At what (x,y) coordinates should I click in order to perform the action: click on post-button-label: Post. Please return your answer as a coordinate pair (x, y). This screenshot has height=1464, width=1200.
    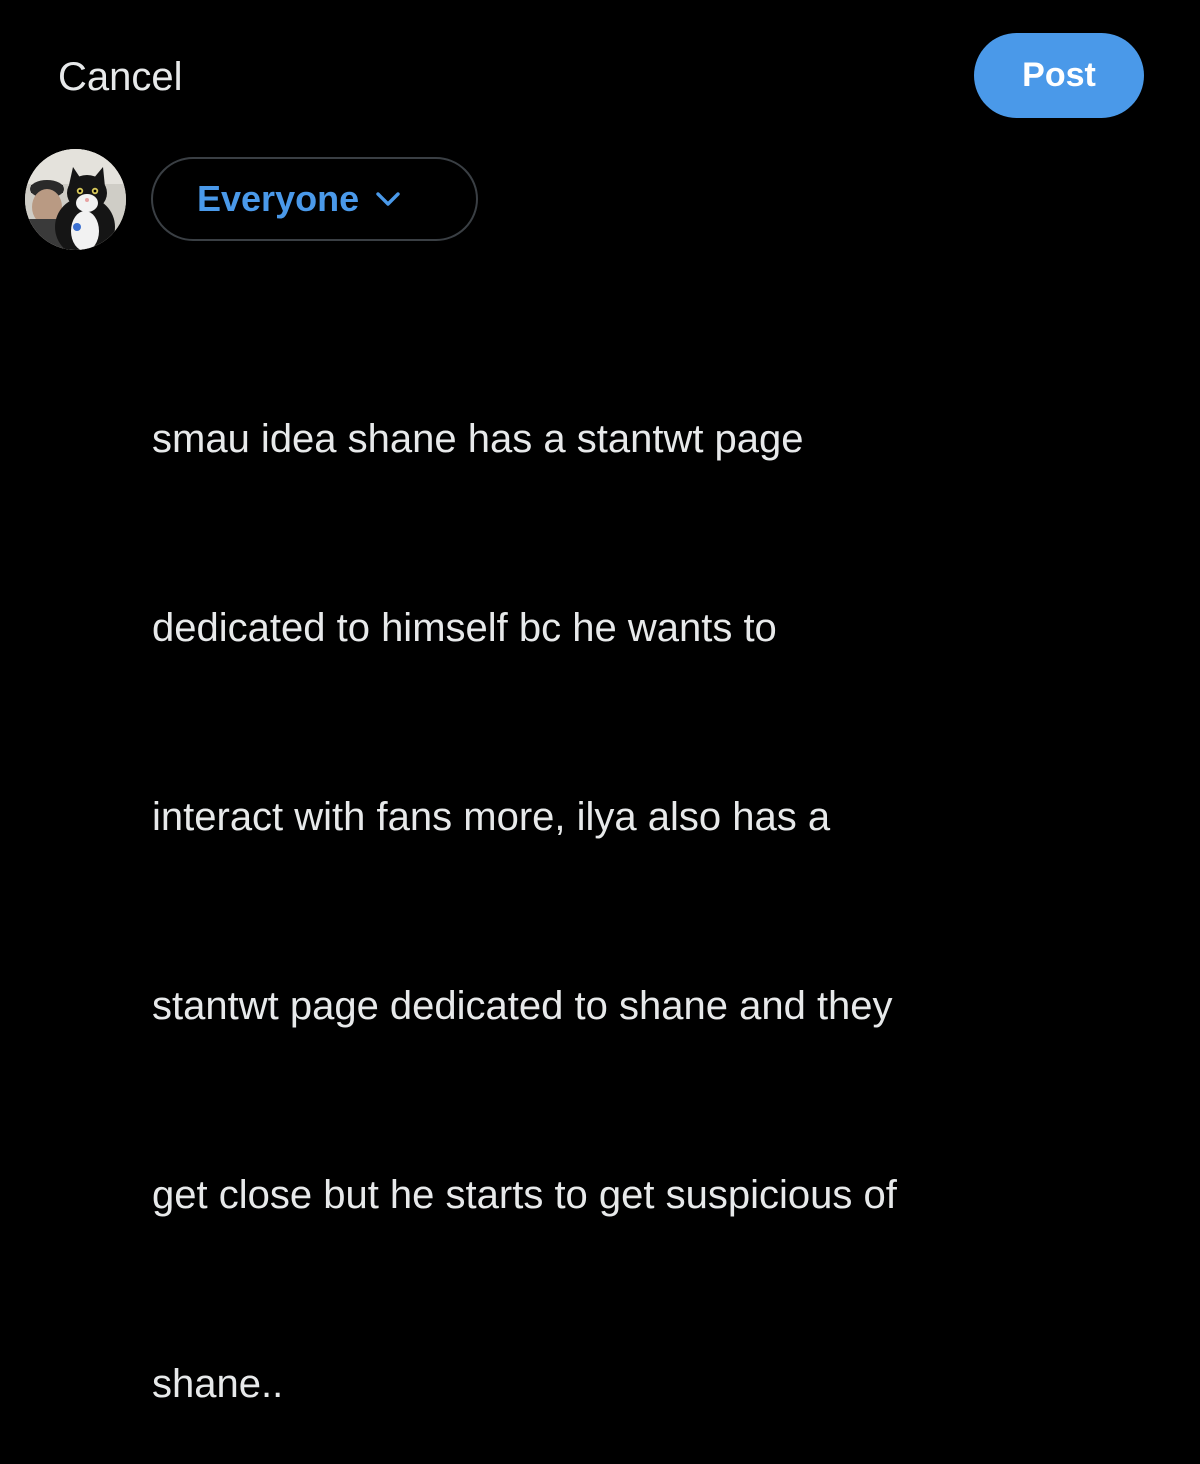
    Looking at the image, I should click on (1059, 75).